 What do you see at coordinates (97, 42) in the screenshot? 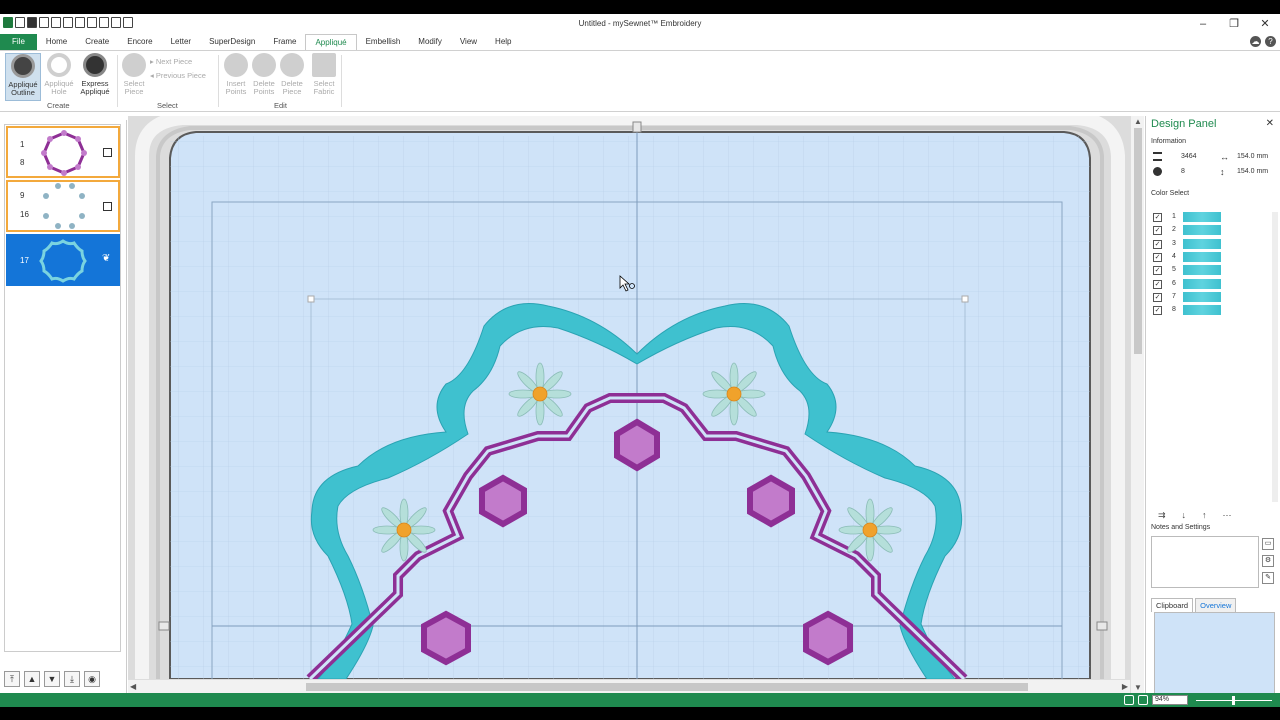
I see `tab-create: Create` at bounding box center [97, 42].